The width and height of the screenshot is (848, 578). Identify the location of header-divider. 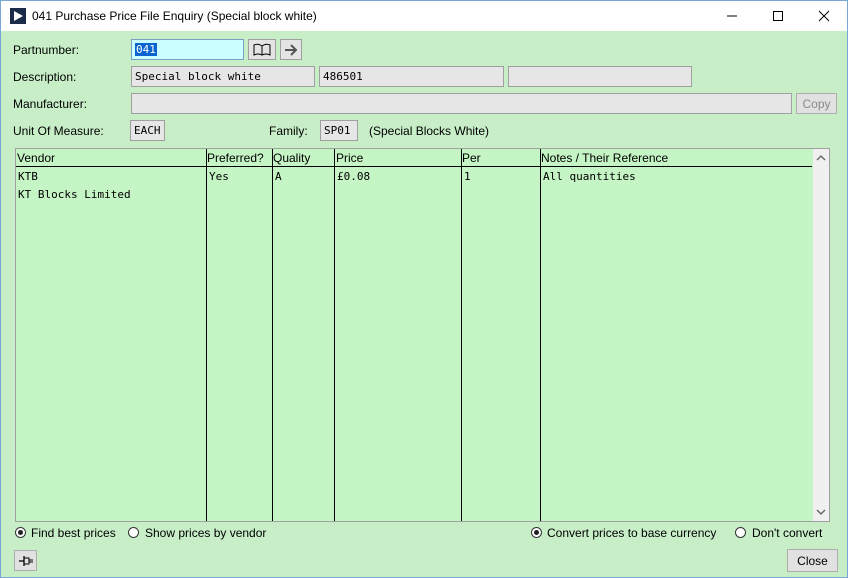
(414, 166).